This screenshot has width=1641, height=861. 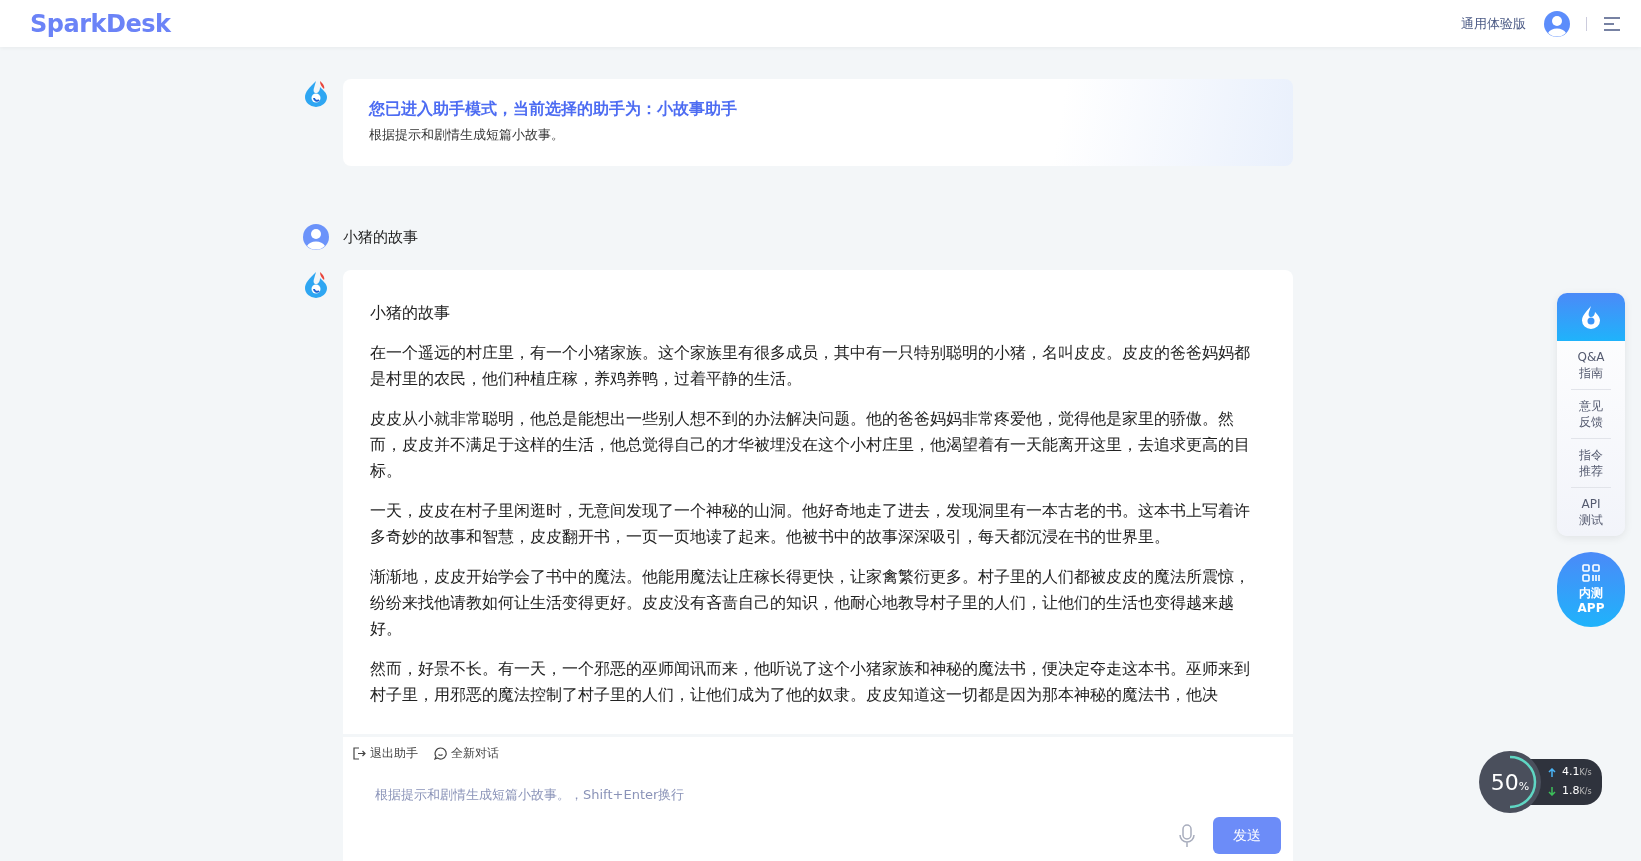 I want to click on chat-bubble-icon, so click(x=440, y=753).